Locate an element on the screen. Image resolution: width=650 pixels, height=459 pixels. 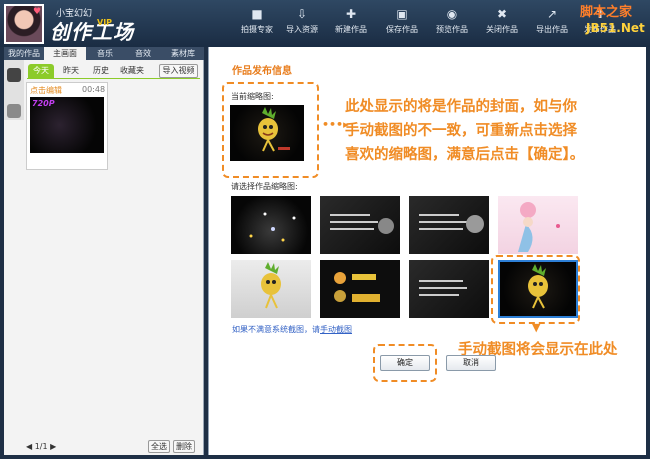
left-panel-tabs: 我的作品 主画面 音乐 音效 素材库 is located at coordinates (104, 53).